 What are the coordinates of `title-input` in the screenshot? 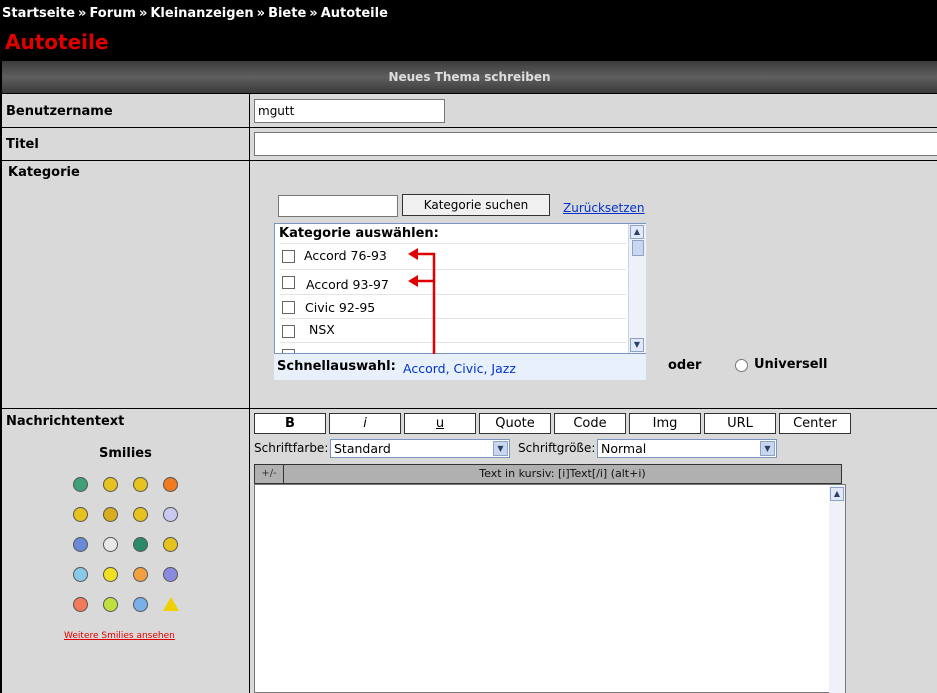 It's located at (595, 144).